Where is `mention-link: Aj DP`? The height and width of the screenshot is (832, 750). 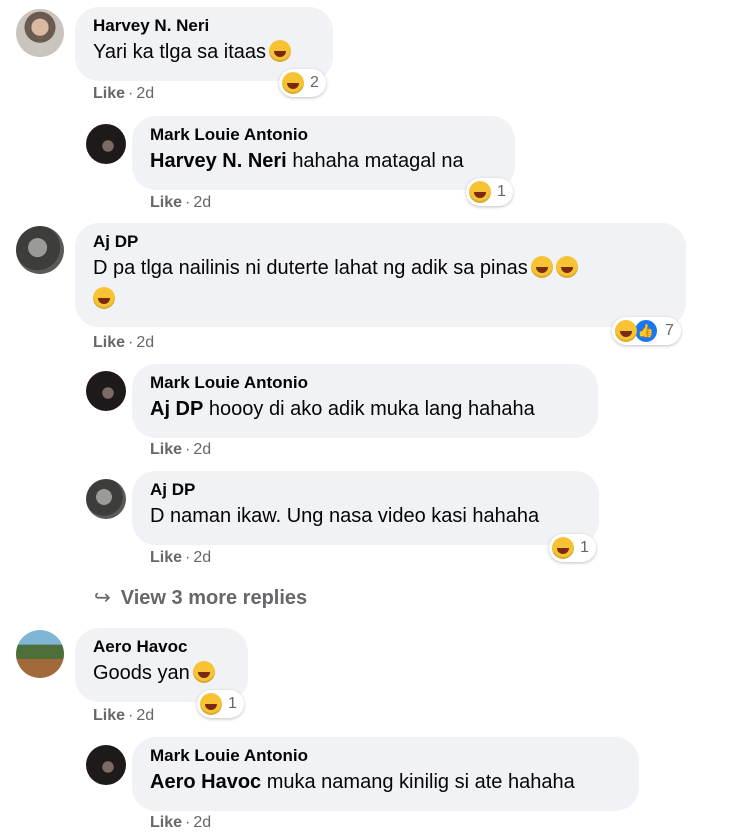
mention-link: Aj DP is located at coordinates (176, 409).